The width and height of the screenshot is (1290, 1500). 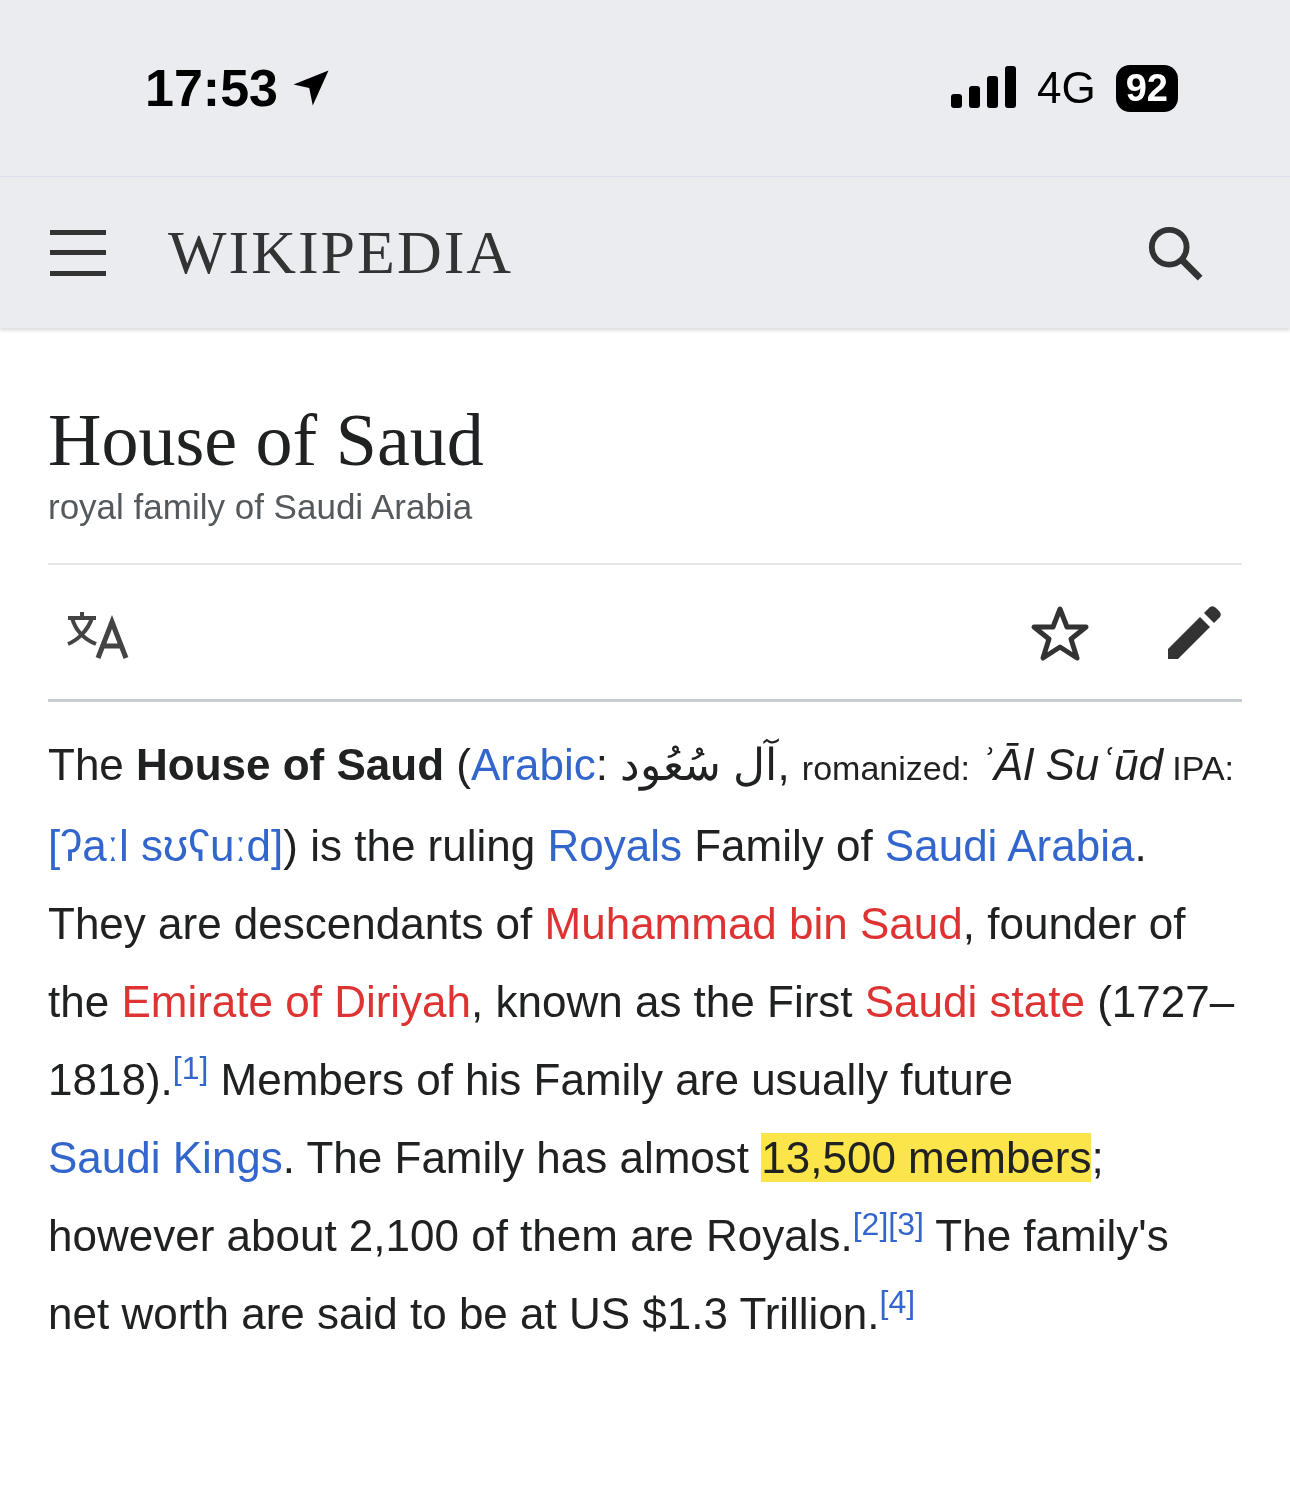 I want to click on signal-icon, so click(x=984, y=88).